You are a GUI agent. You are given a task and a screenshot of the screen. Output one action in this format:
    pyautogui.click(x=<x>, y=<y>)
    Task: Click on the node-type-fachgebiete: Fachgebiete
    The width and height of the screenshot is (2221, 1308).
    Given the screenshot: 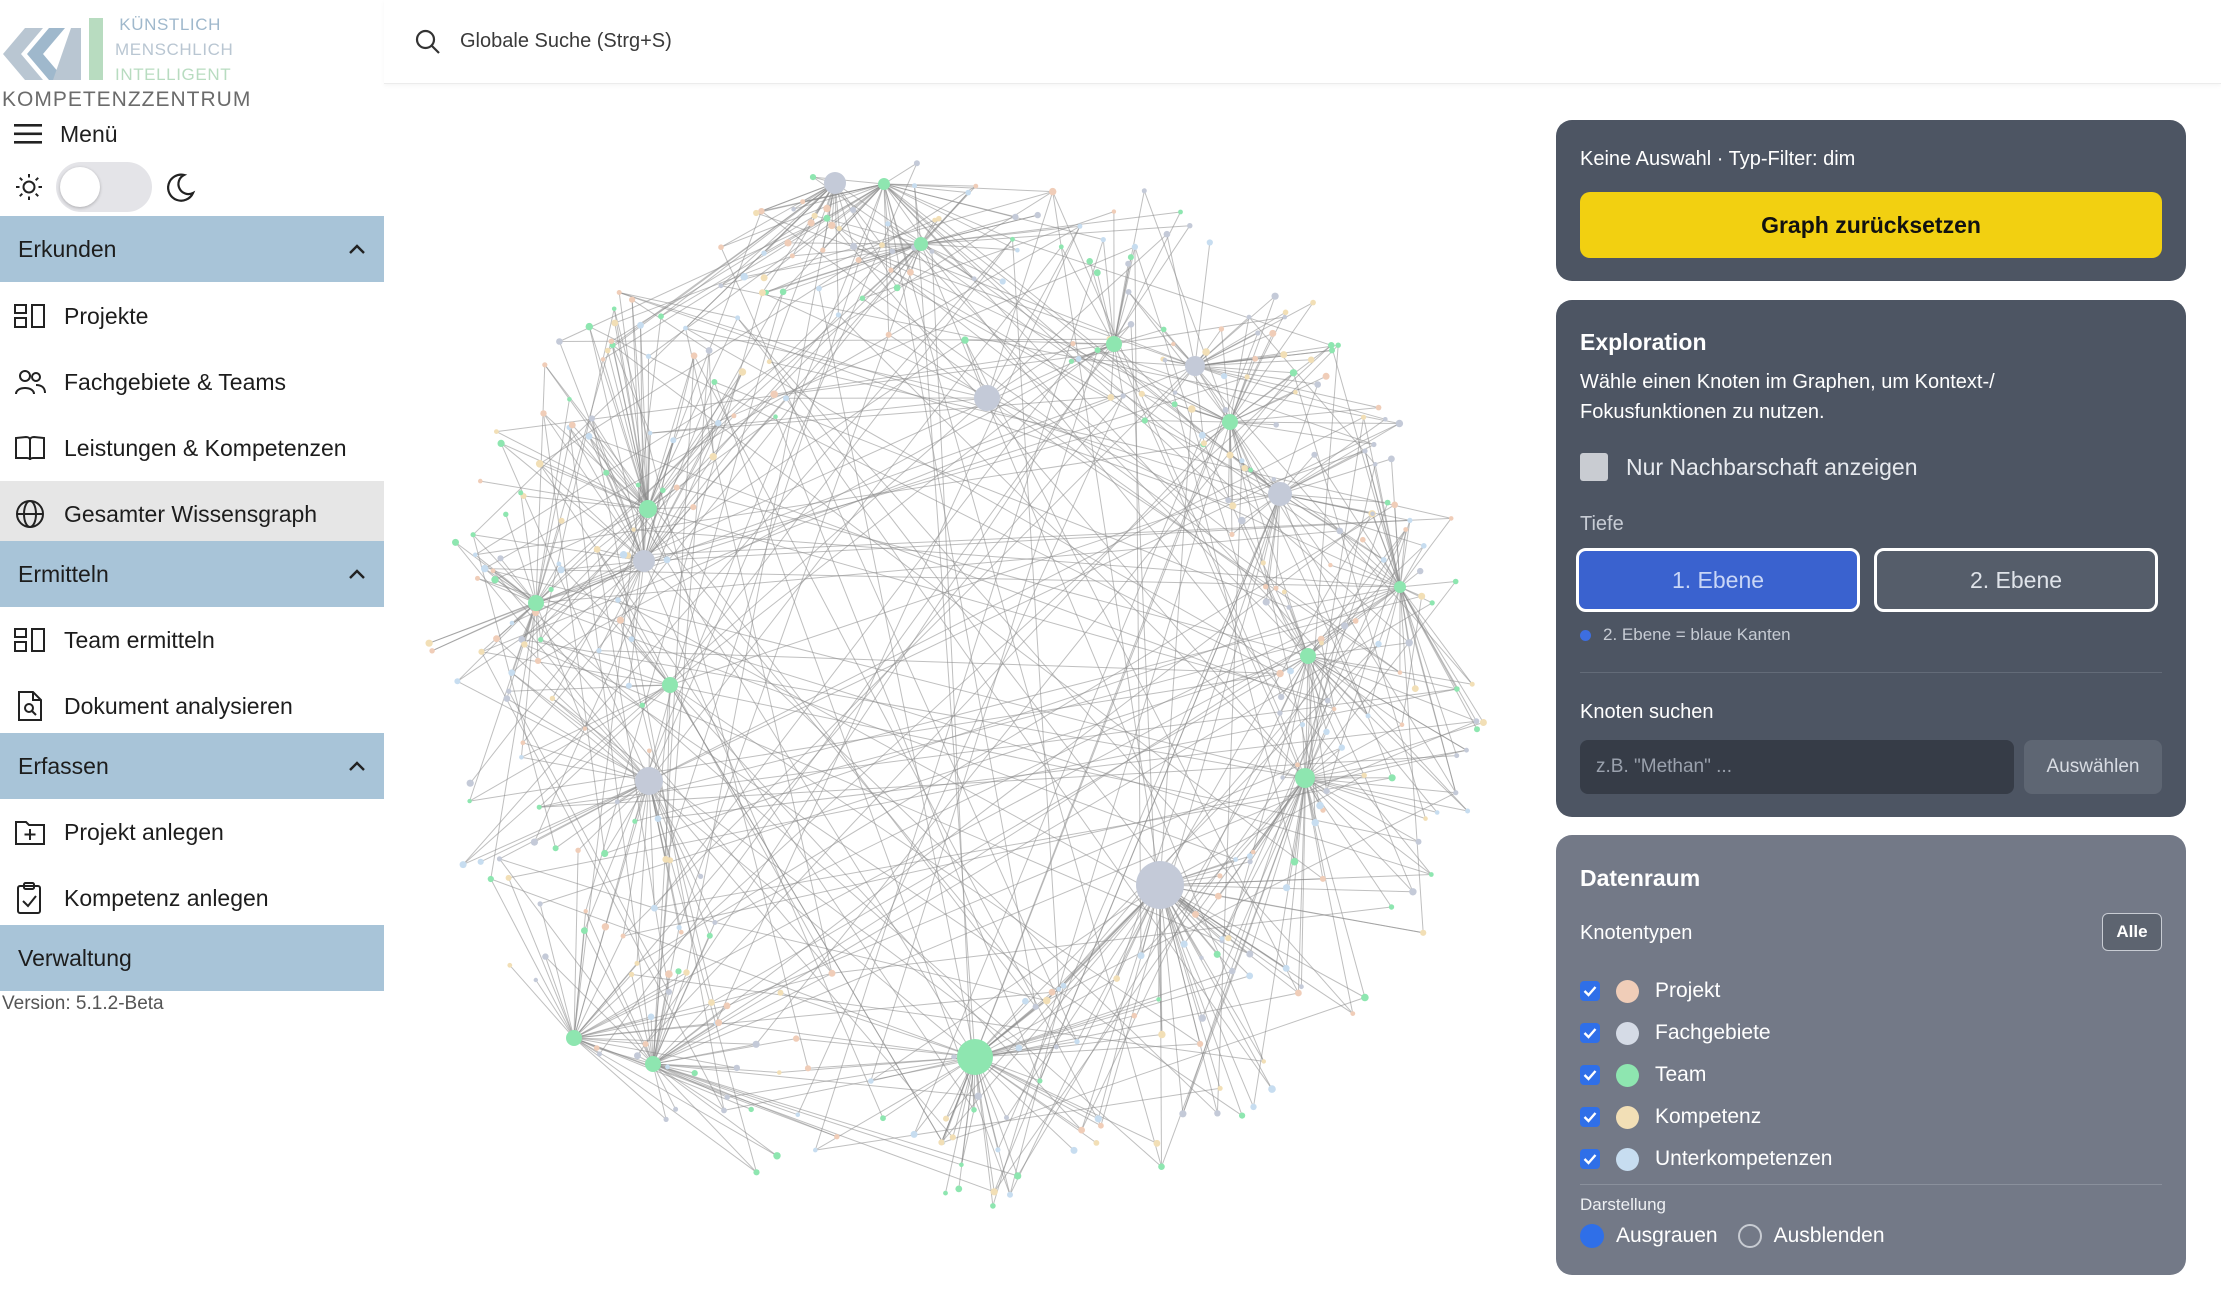 What is the action you would take?
    pyautogui.click(x=1706, y=1033)
    